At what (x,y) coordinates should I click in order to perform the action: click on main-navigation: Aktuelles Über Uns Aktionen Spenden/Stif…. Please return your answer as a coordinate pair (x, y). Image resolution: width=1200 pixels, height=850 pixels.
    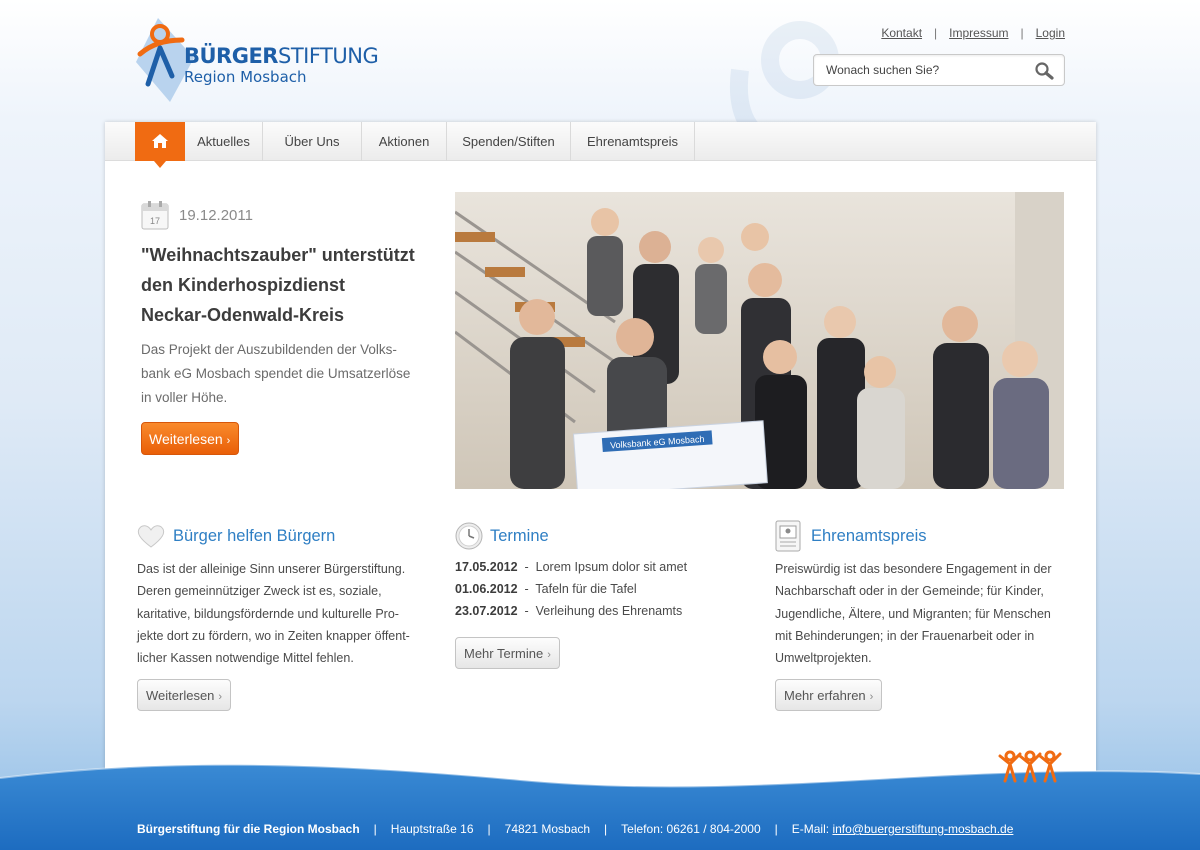
    Looking at the image, I should click on (600, 145).